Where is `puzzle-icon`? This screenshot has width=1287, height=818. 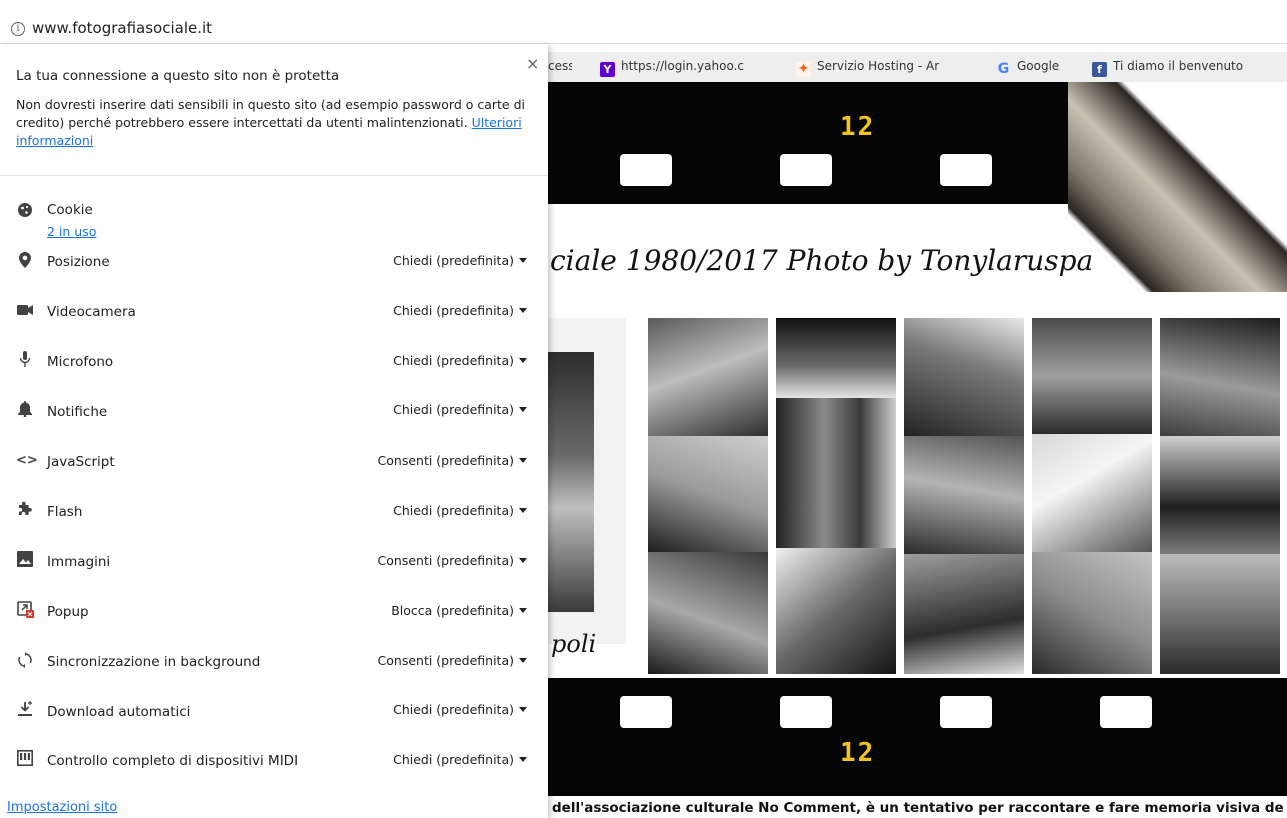
puzzle-icon is located at coordinates (25, 510).